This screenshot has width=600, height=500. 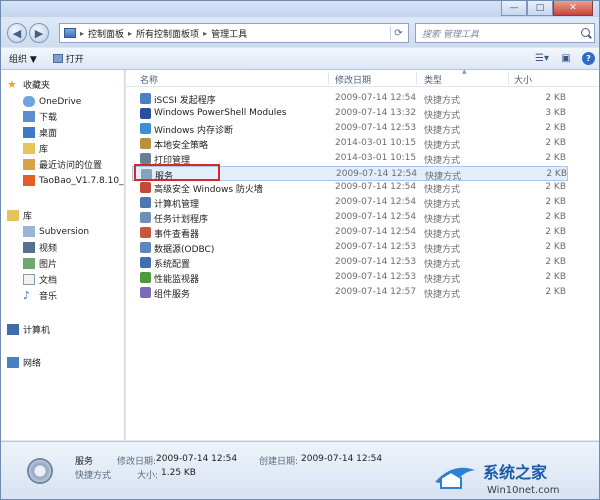 I want to click on detail-name: 服务, so click(x=84, y=462).